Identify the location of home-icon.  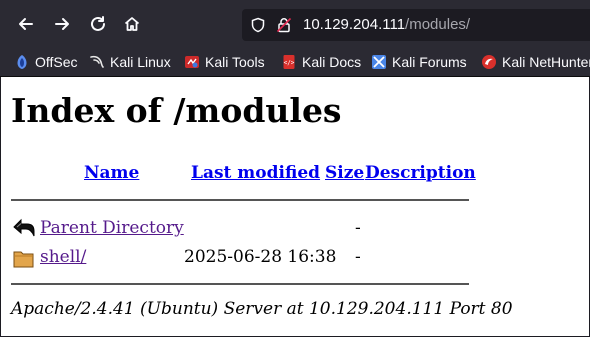
(132, 24).